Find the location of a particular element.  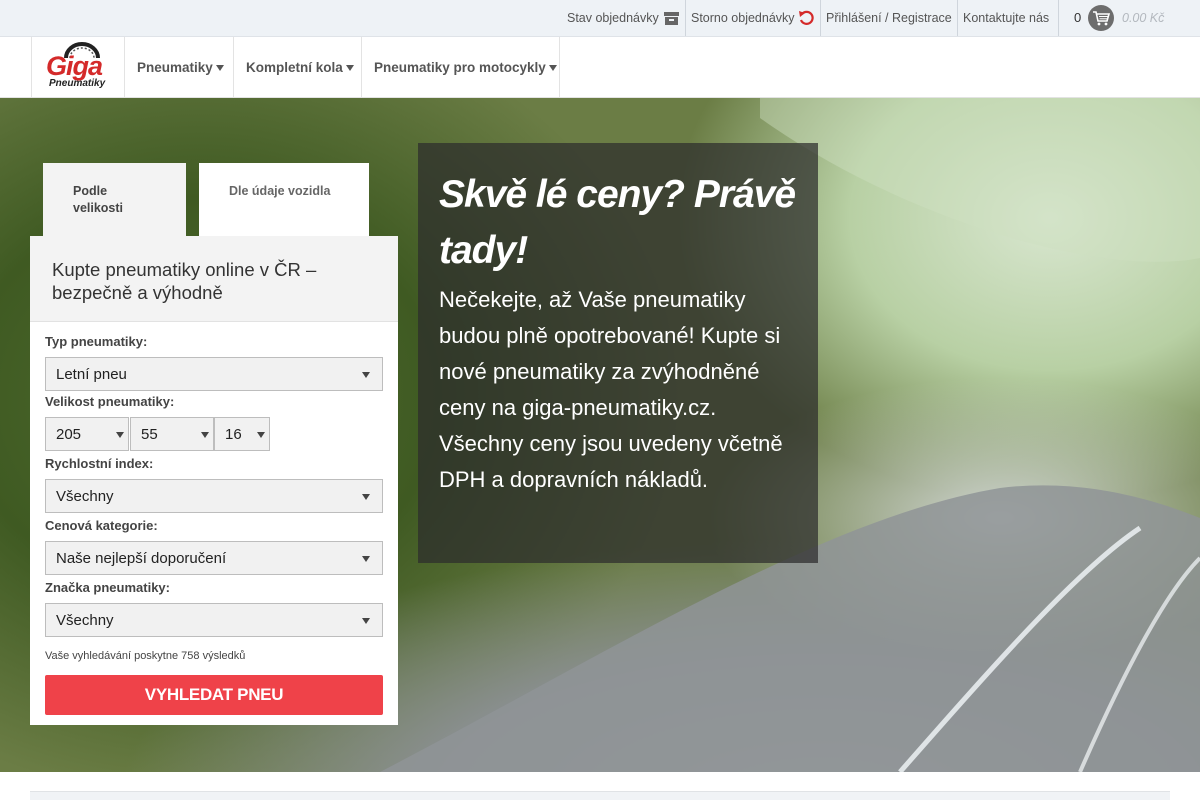

nav-item-label: Pneumatiky is located at coordinates (175, 67).